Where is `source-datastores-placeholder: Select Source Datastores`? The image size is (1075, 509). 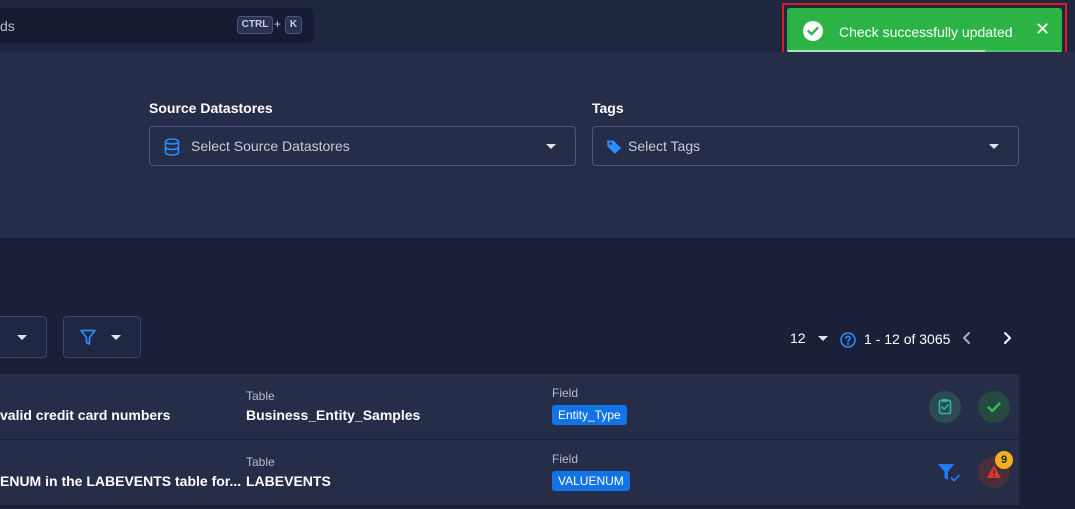
source-datastores-placeholder: Select Source Datastores is located at coordinates (270, 146).